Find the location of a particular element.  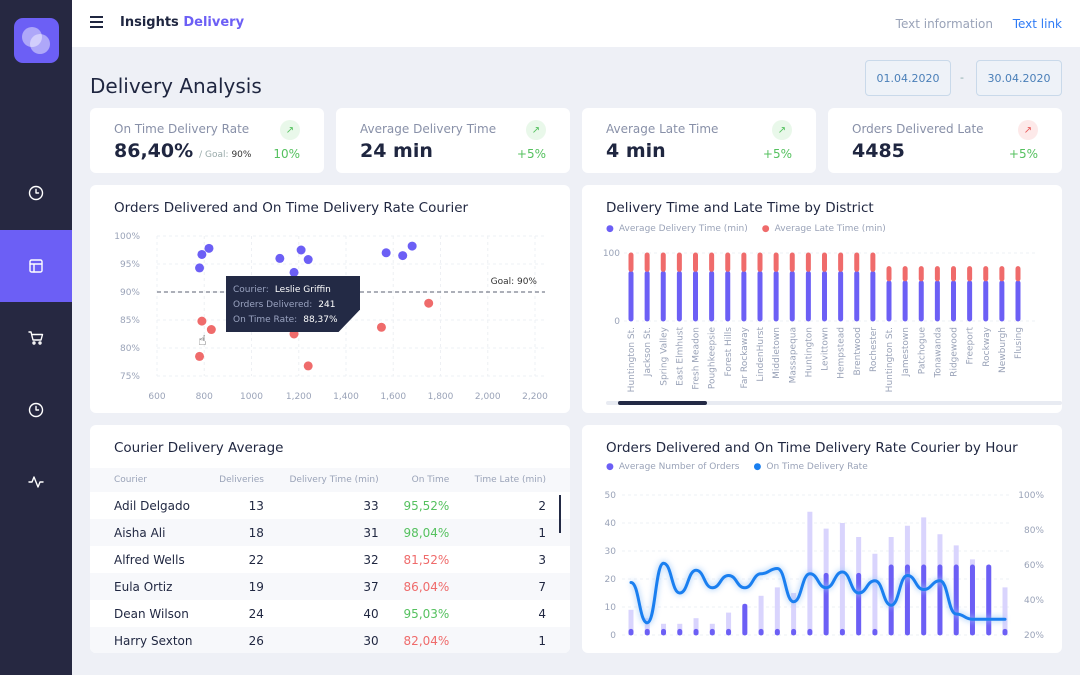

table-cell: Alfred Wells is located at coordinates (149, 559).